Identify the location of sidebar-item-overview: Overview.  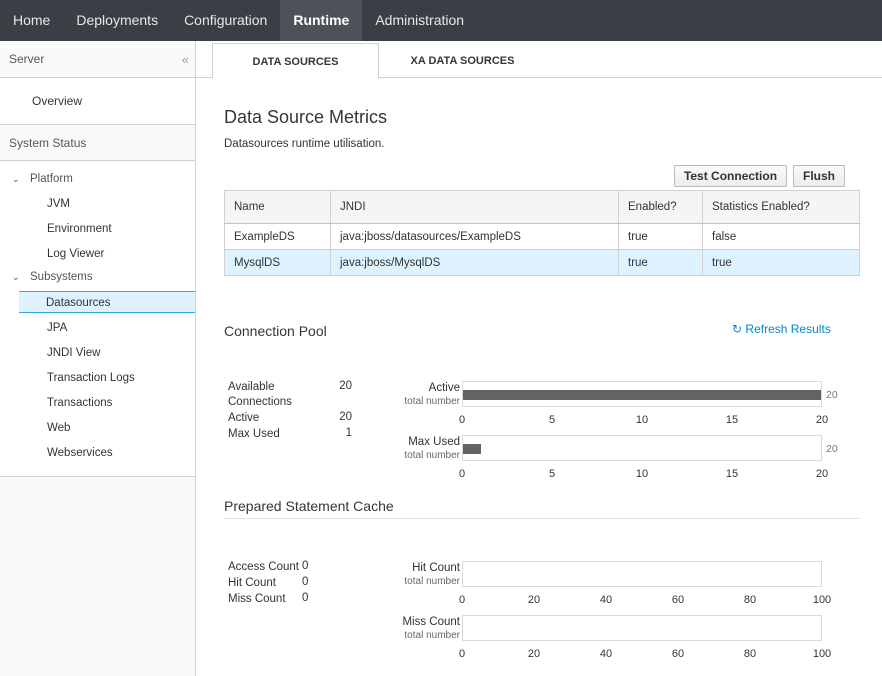
(97, 101).